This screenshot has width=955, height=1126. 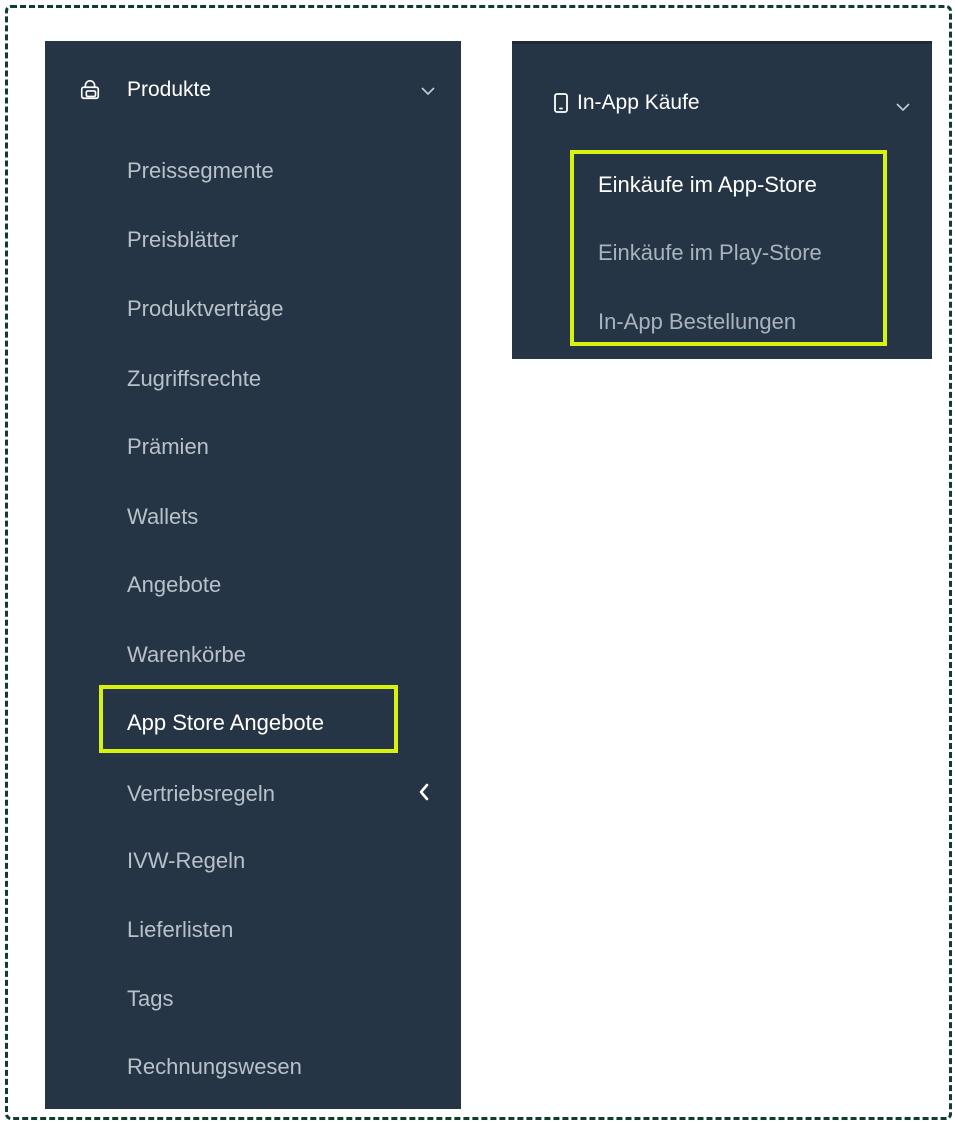 I want to click on sidebar-item-angebote: Angebote, so click(x=174, y=585).